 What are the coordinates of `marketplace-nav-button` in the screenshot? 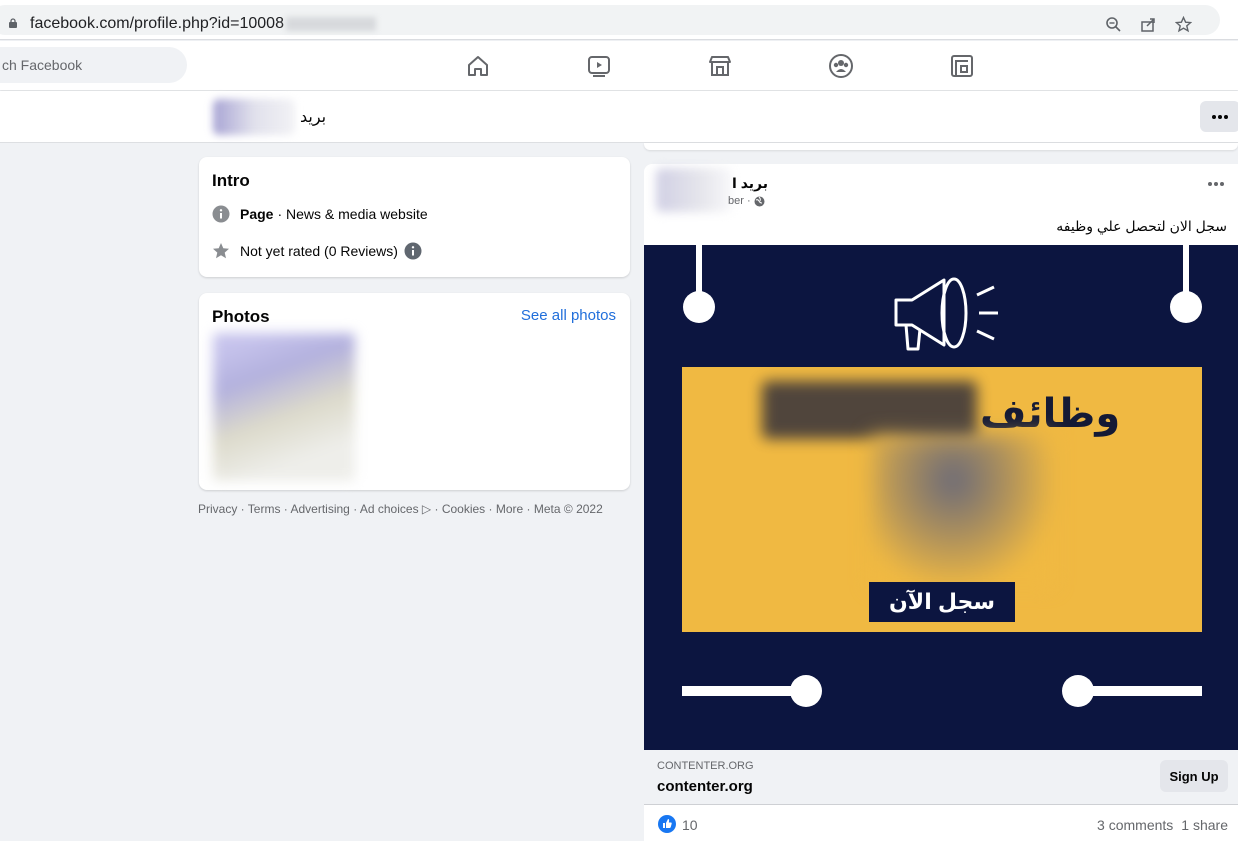 It's located at (720, 66).